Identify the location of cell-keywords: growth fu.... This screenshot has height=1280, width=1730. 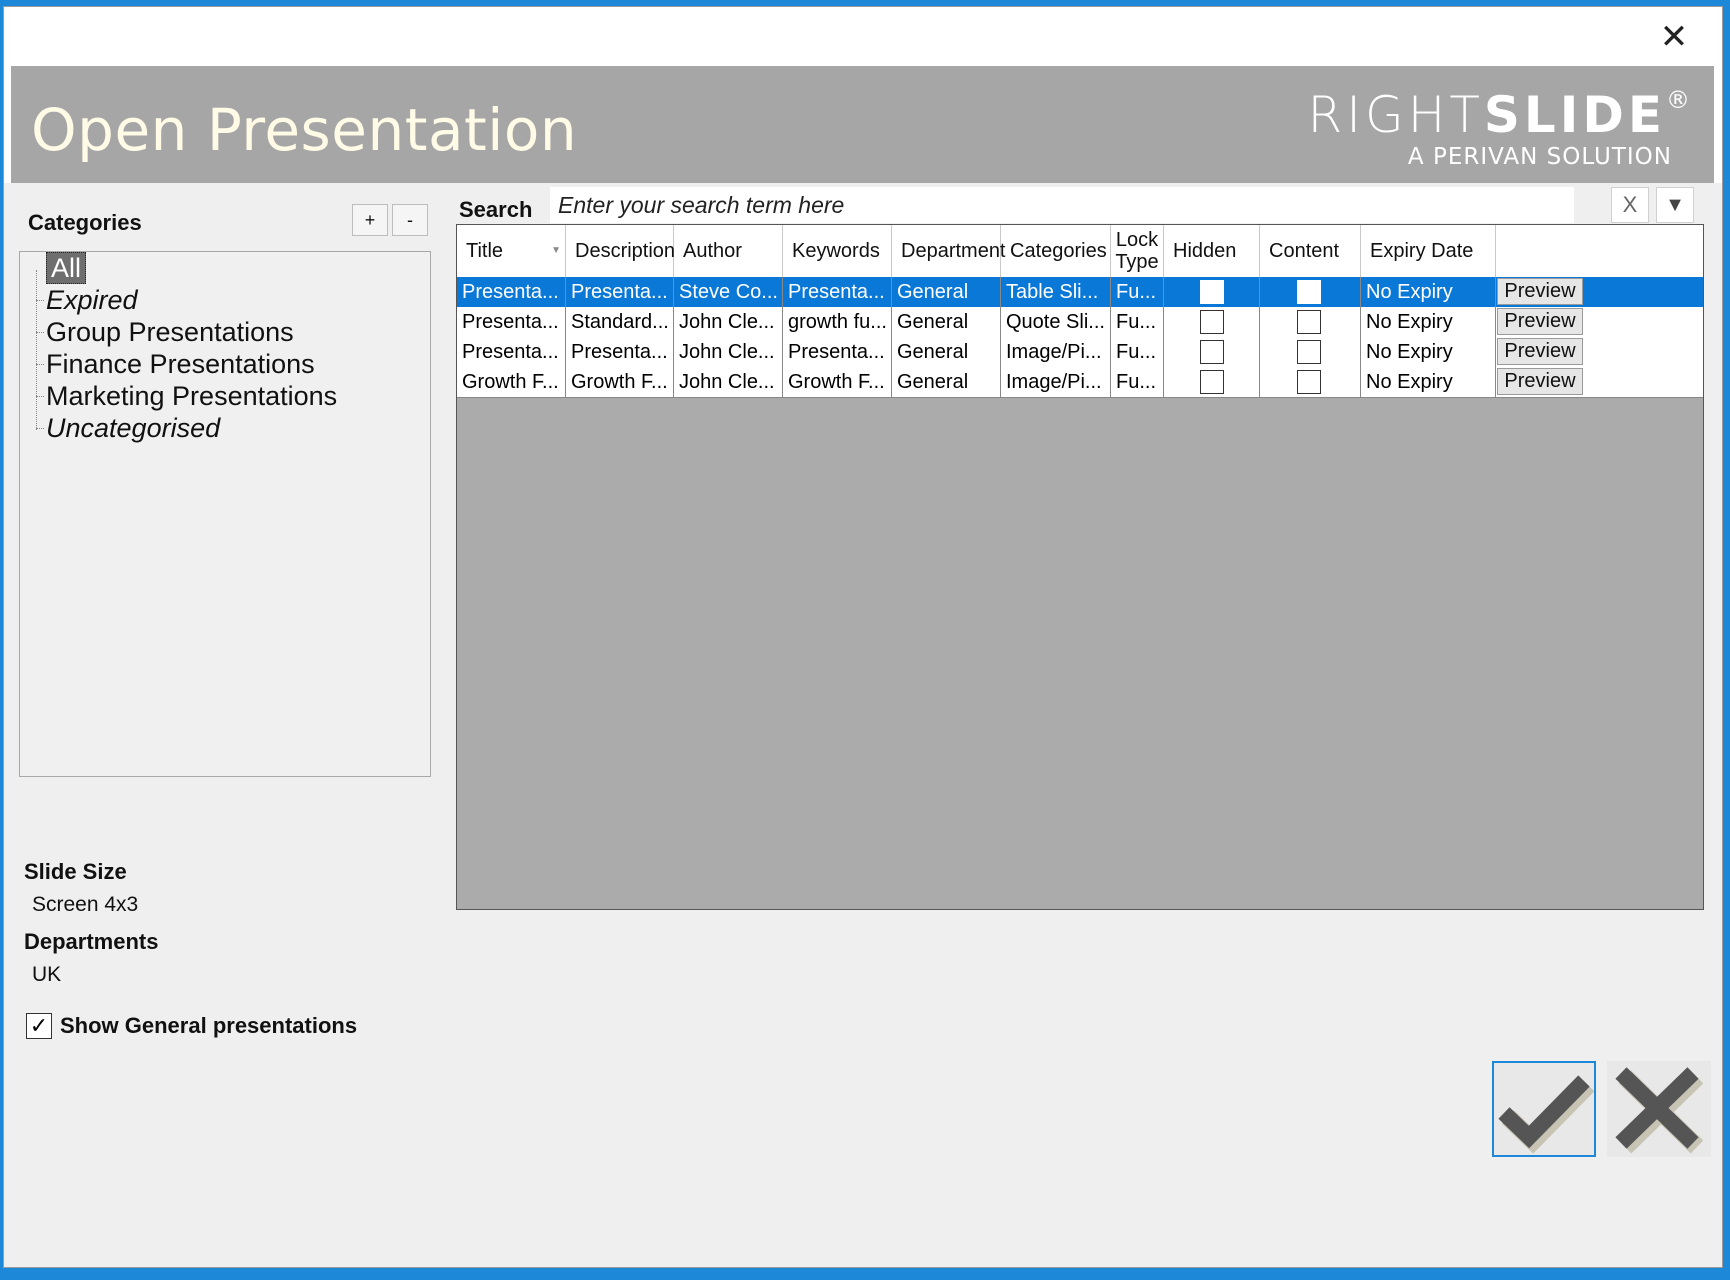
(837, 322).